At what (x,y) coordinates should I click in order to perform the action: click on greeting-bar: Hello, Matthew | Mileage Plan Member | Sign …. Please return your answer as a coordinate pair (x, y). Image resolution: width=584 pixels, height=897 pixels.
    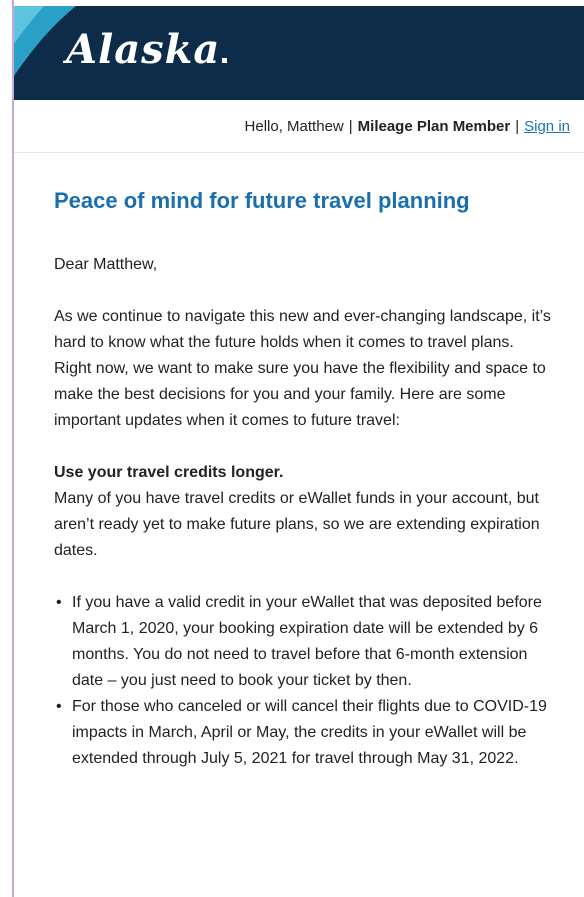
    Looking at the image, I should click on (299, 126).